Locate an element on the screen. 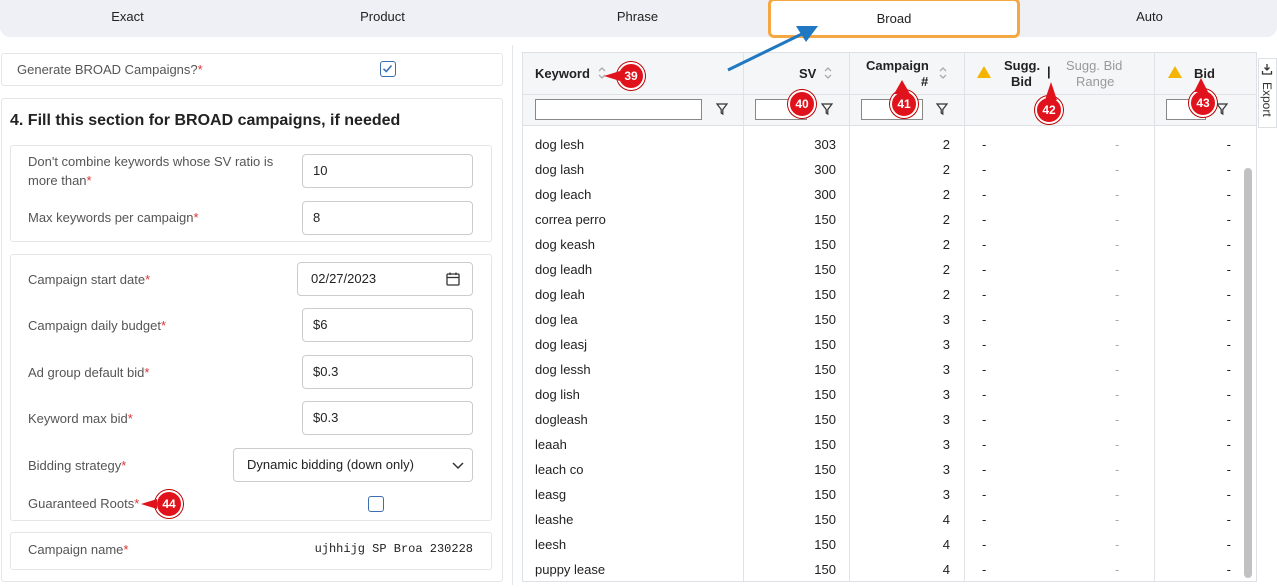 This screenshot has height=588, width=1277. campaign-name-label: Campaign name* is located at coordinates (78, 549).